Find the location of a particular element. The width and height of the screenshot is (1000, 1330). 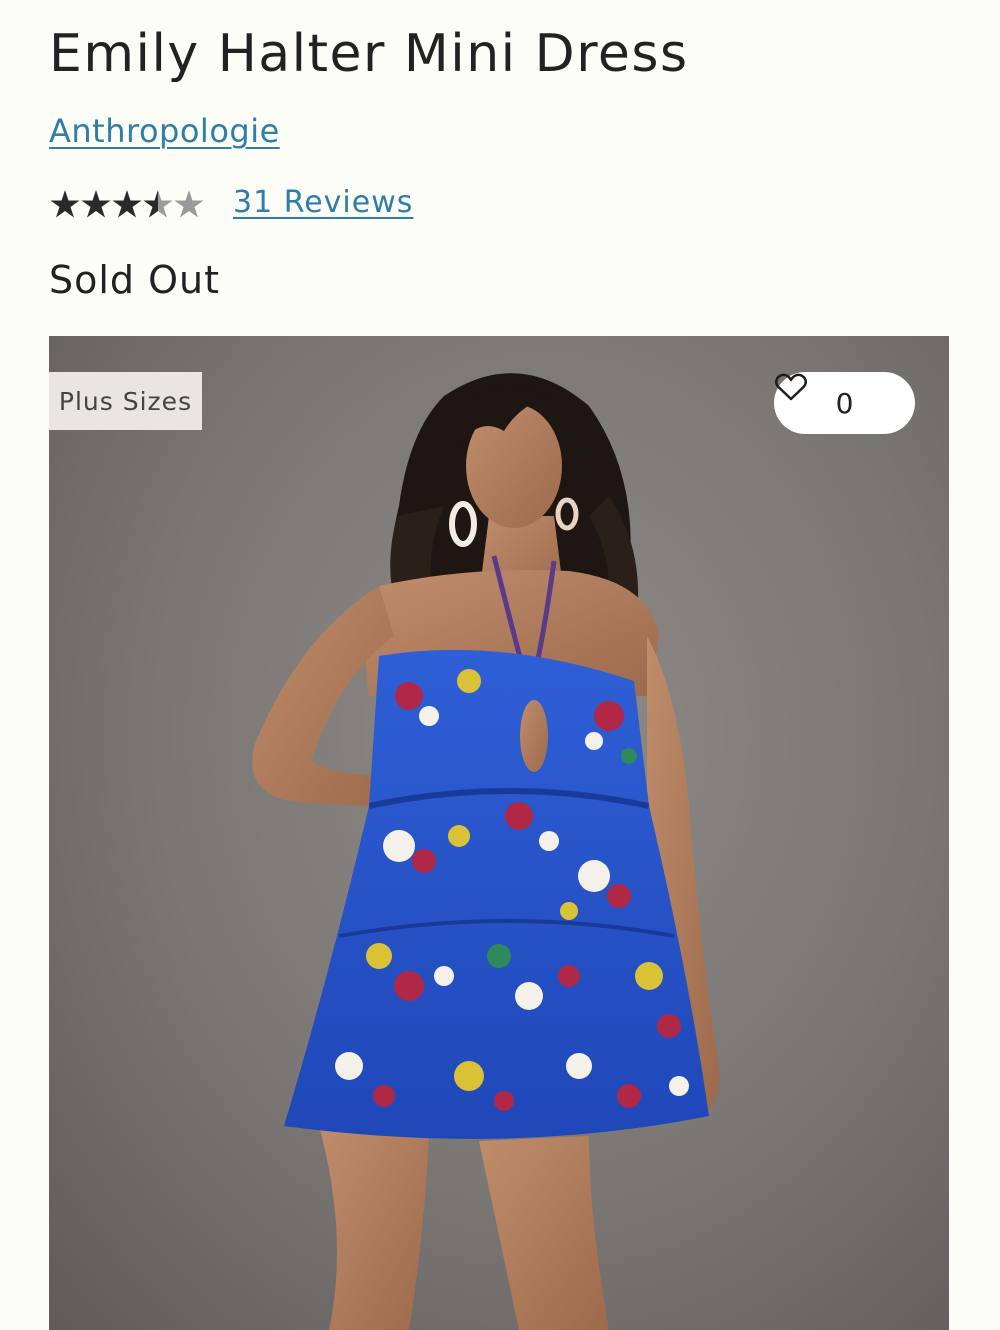

favorite-count: 0 is located at coordinates (844, 403).